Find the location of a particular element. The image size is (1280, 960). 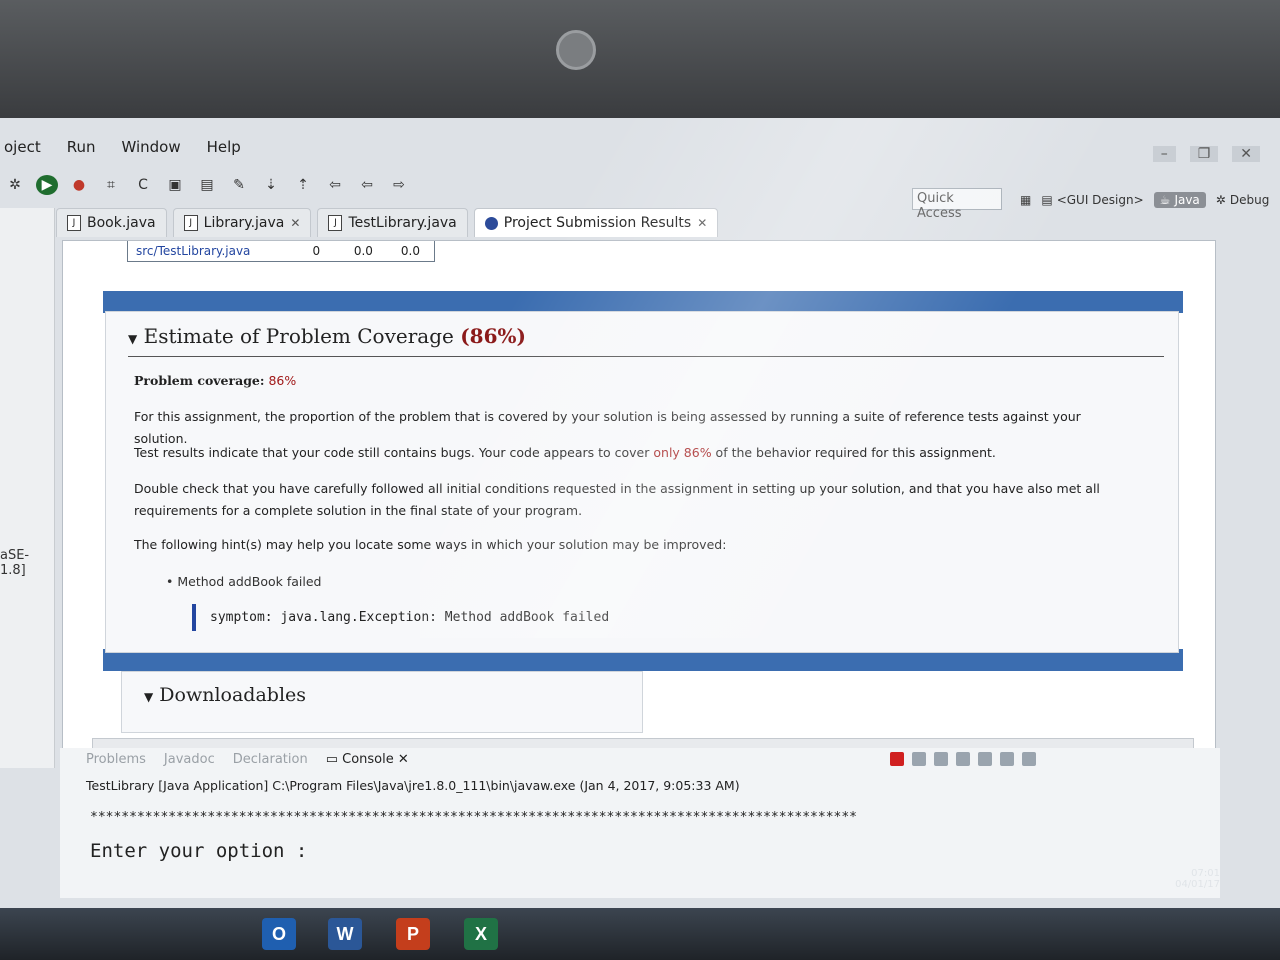

java-icon: ☕ is located at coordinates (1165, 200).